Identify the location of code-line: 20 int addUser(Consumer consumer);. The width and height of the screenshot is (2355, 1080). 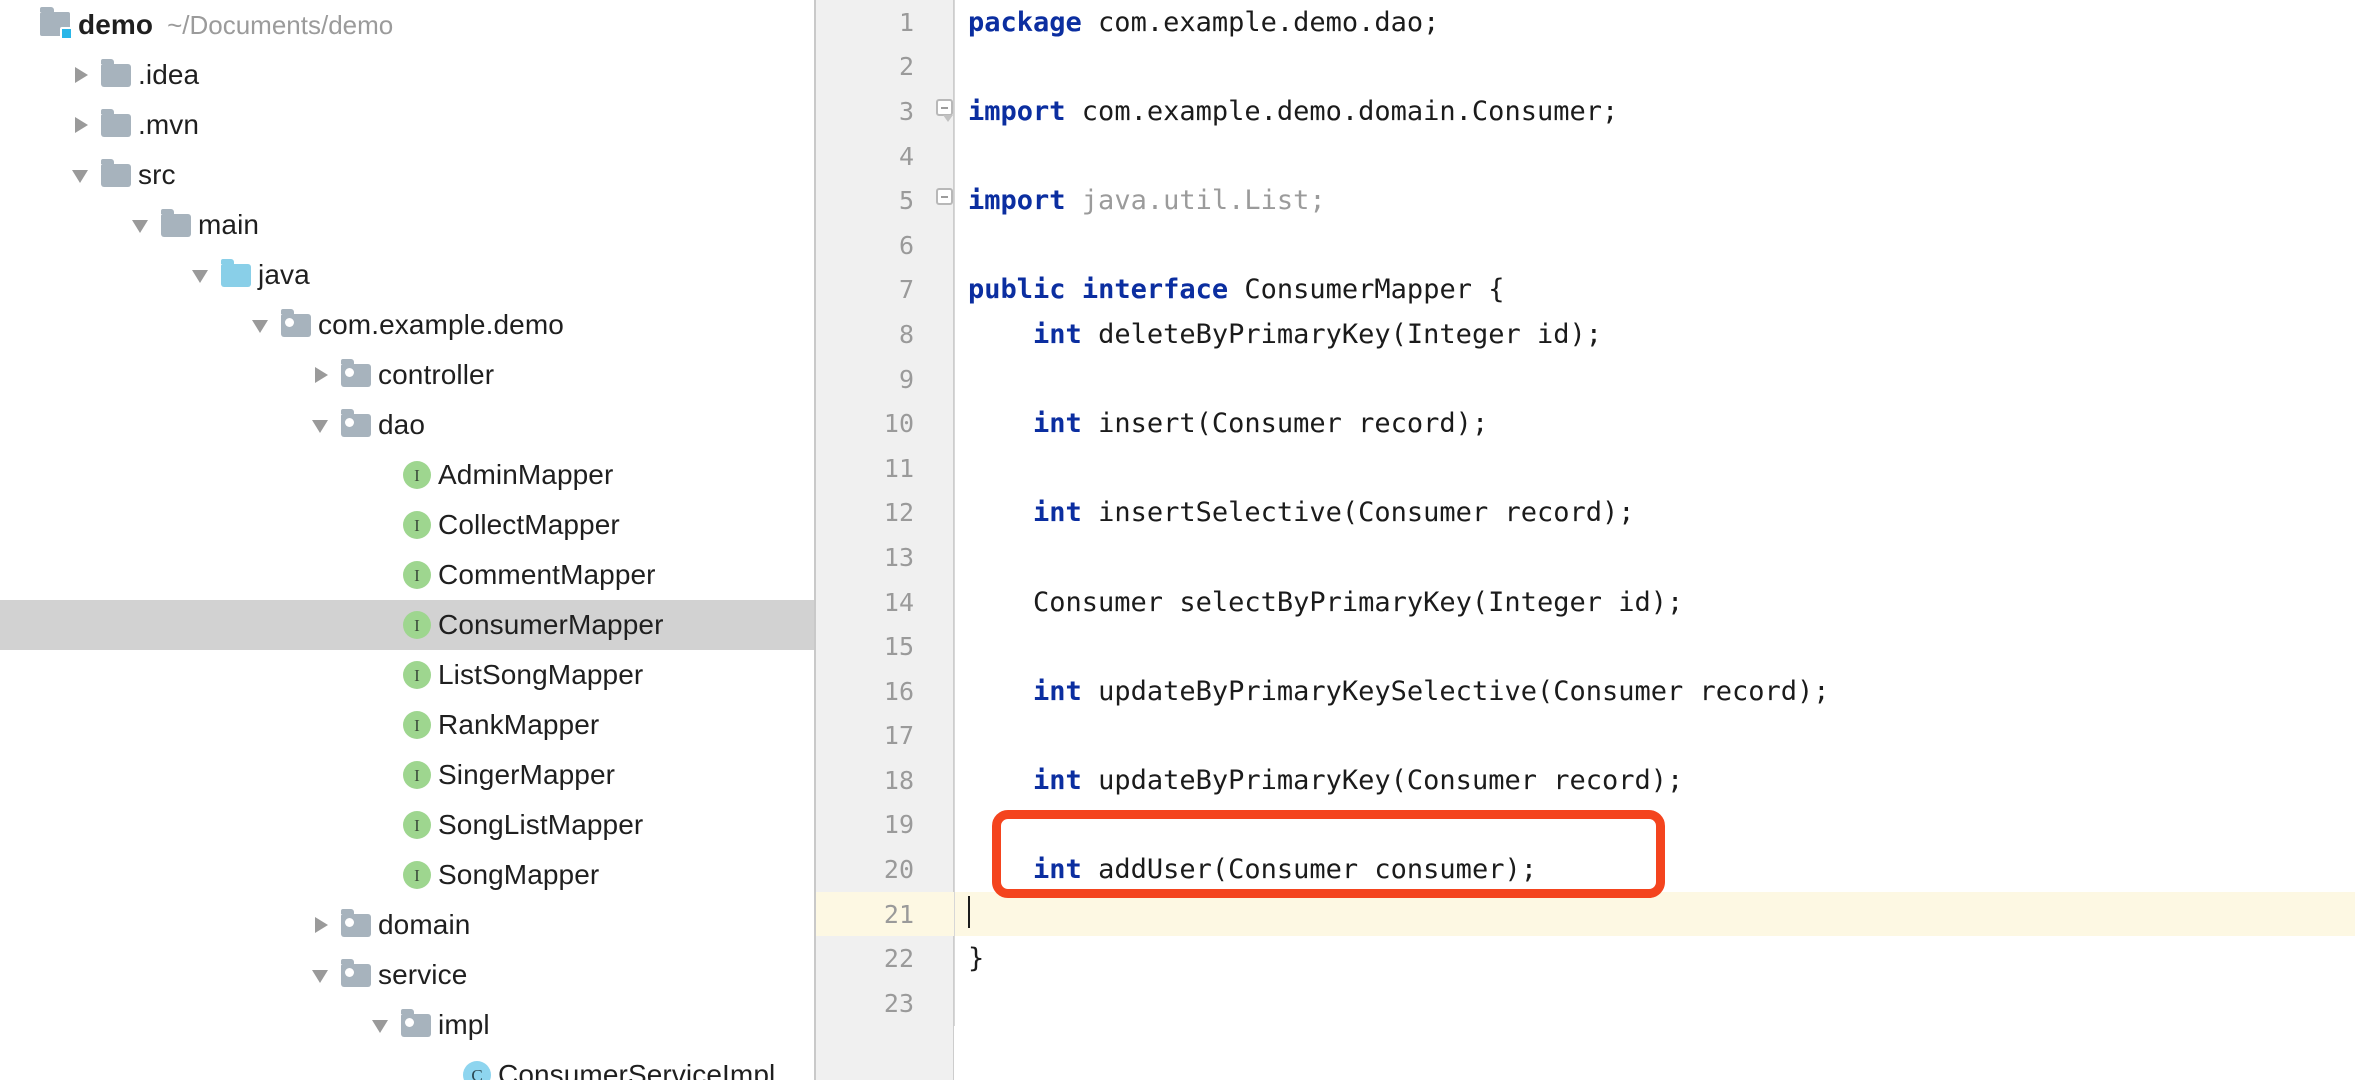
(1585, 869).